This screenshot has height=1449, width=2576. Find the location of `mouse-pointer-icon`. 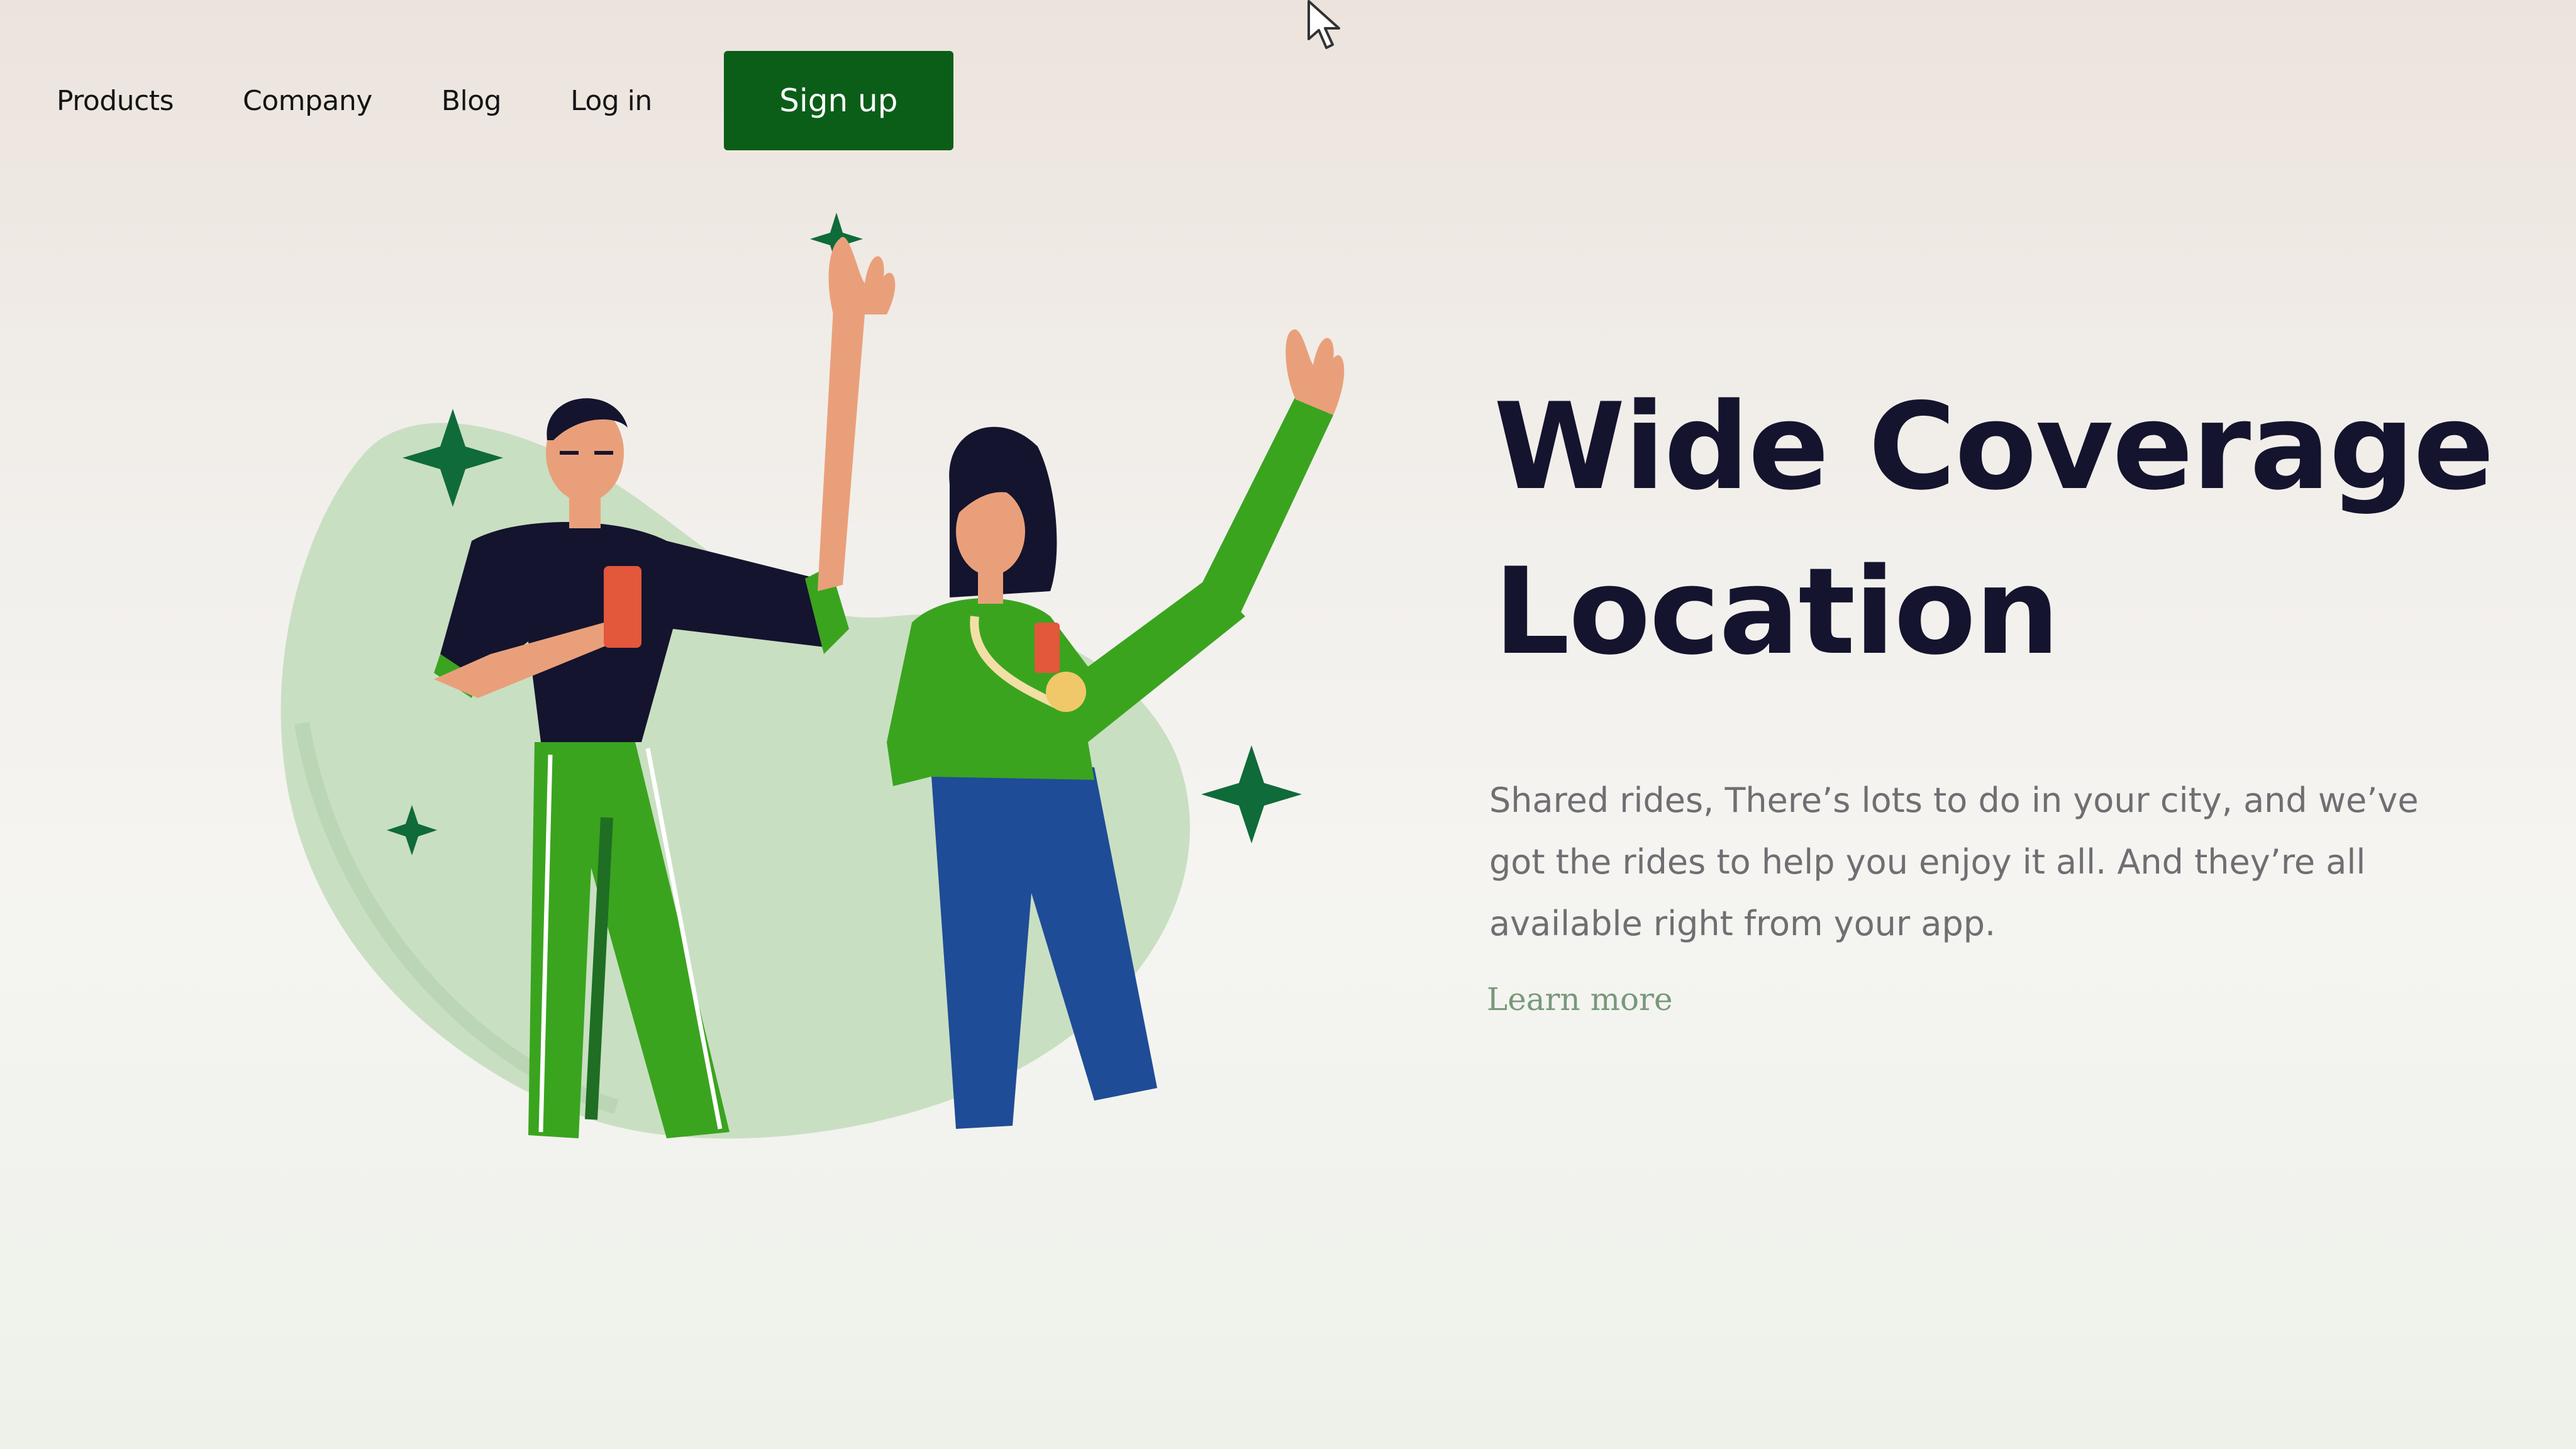

mouse-pointer-icon is located at coordinates (1323, 24).